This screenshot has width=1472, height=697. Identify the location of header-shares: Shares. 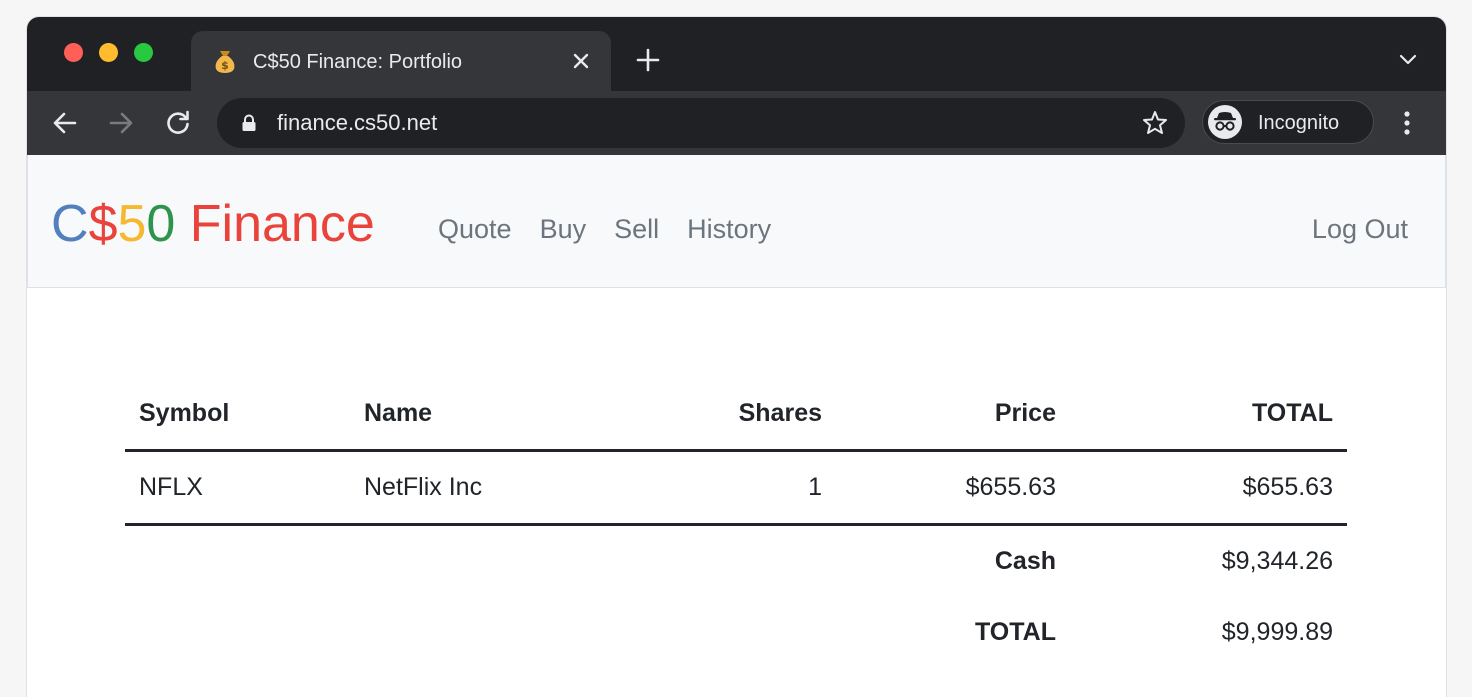
(731, 414).